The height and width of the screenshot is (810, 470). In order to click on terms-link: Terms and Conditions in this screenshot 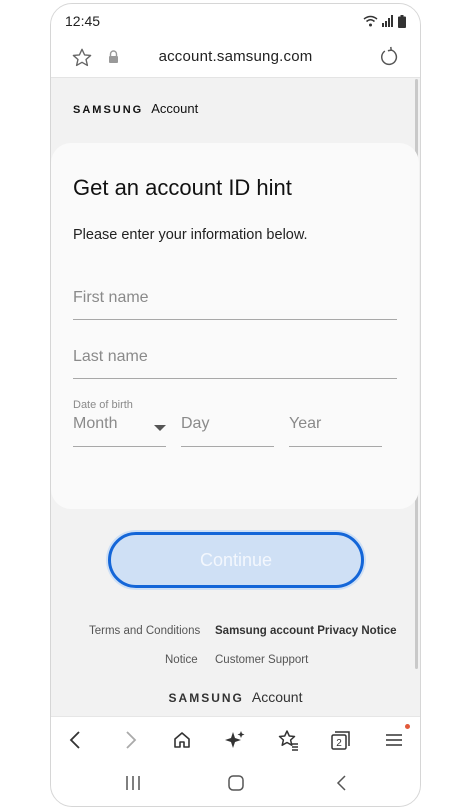, I will do `click(144, 631)`.